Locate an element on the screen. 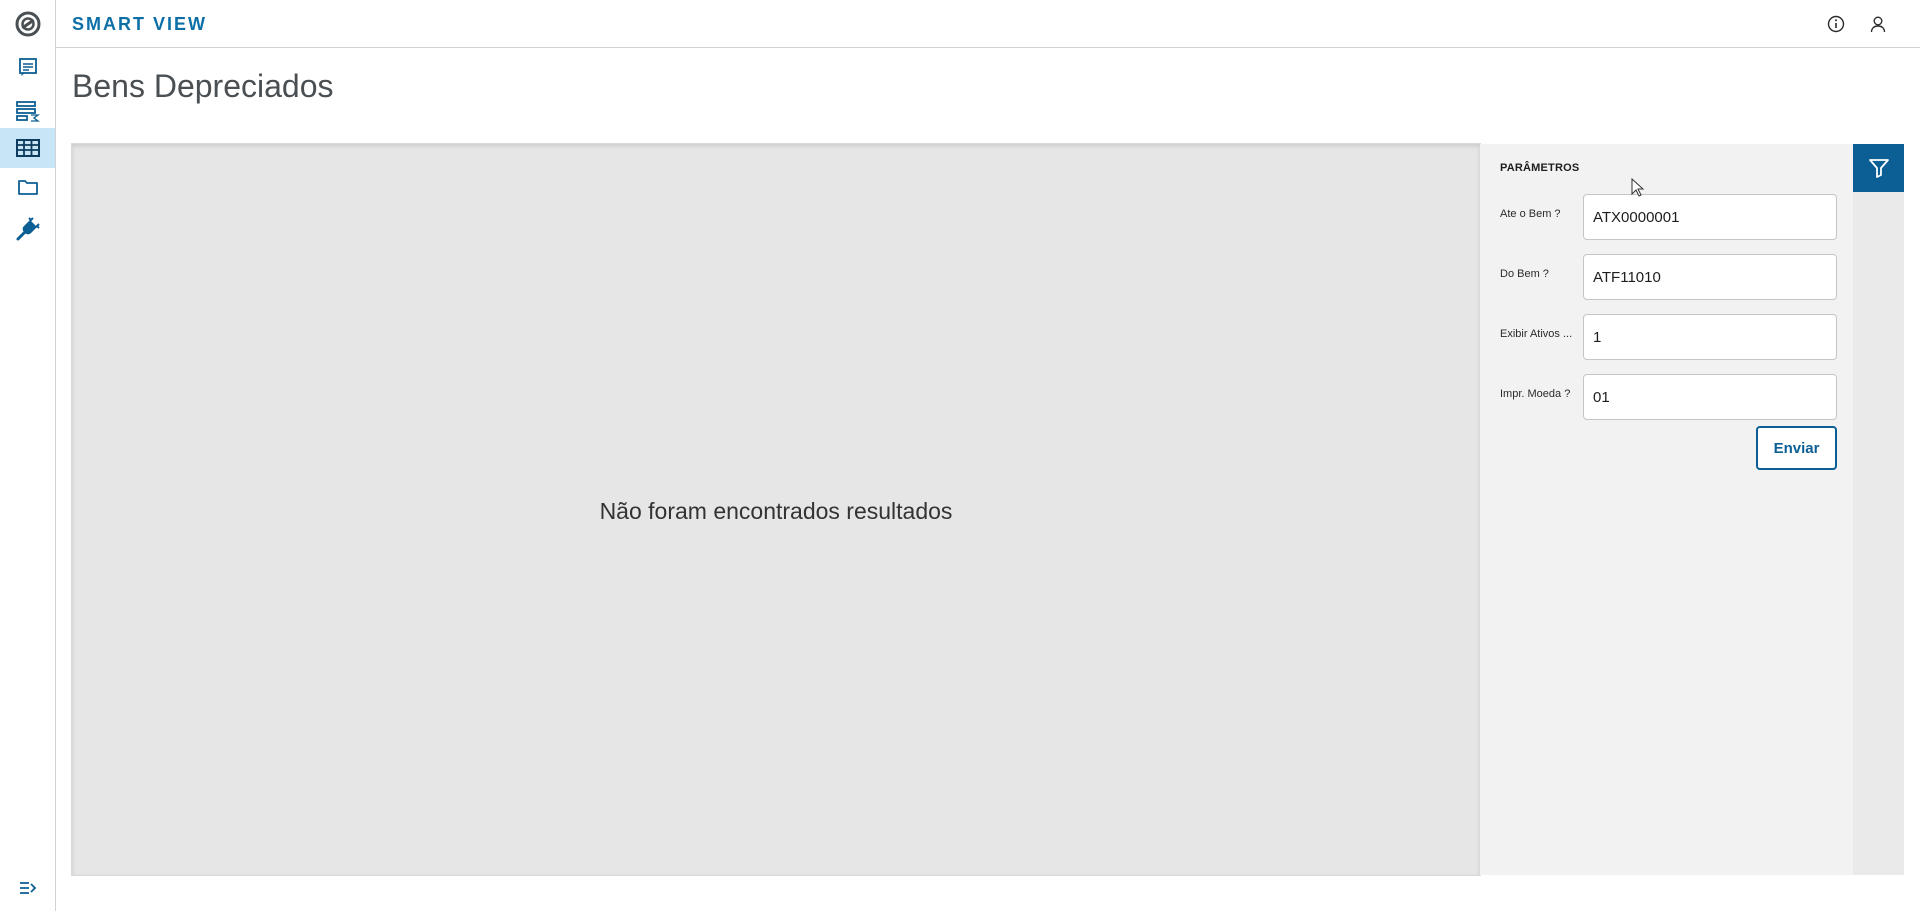 This screenshot has height=911, width=1920. logo-icon is located at coordinates (28, 24).